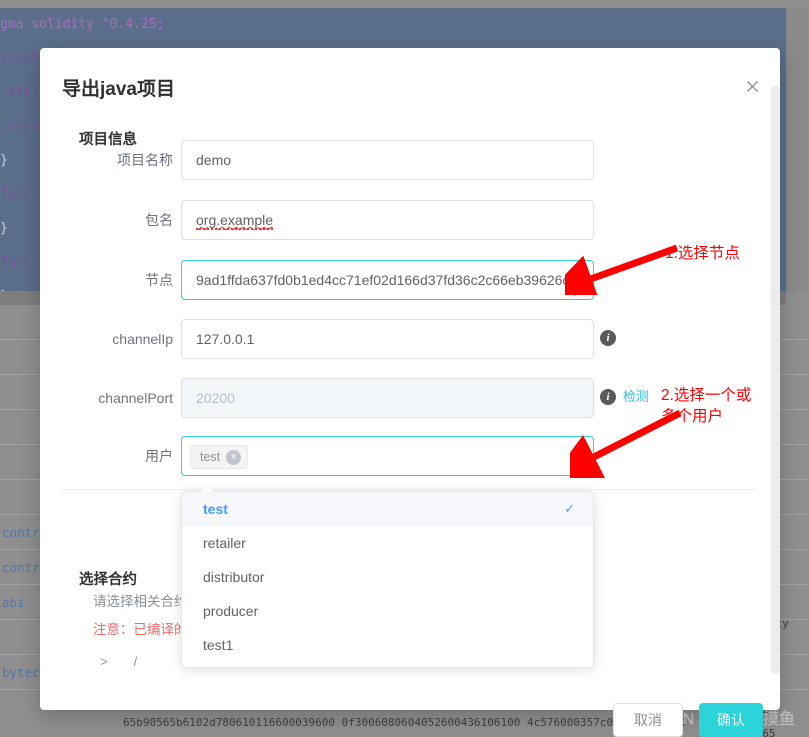 The height and width of the screenshot is (737, 809). Describe the element at coordinates (387, 339) in the screenshot. I see `channel-ip-input: 127.0.0.1` at that location.